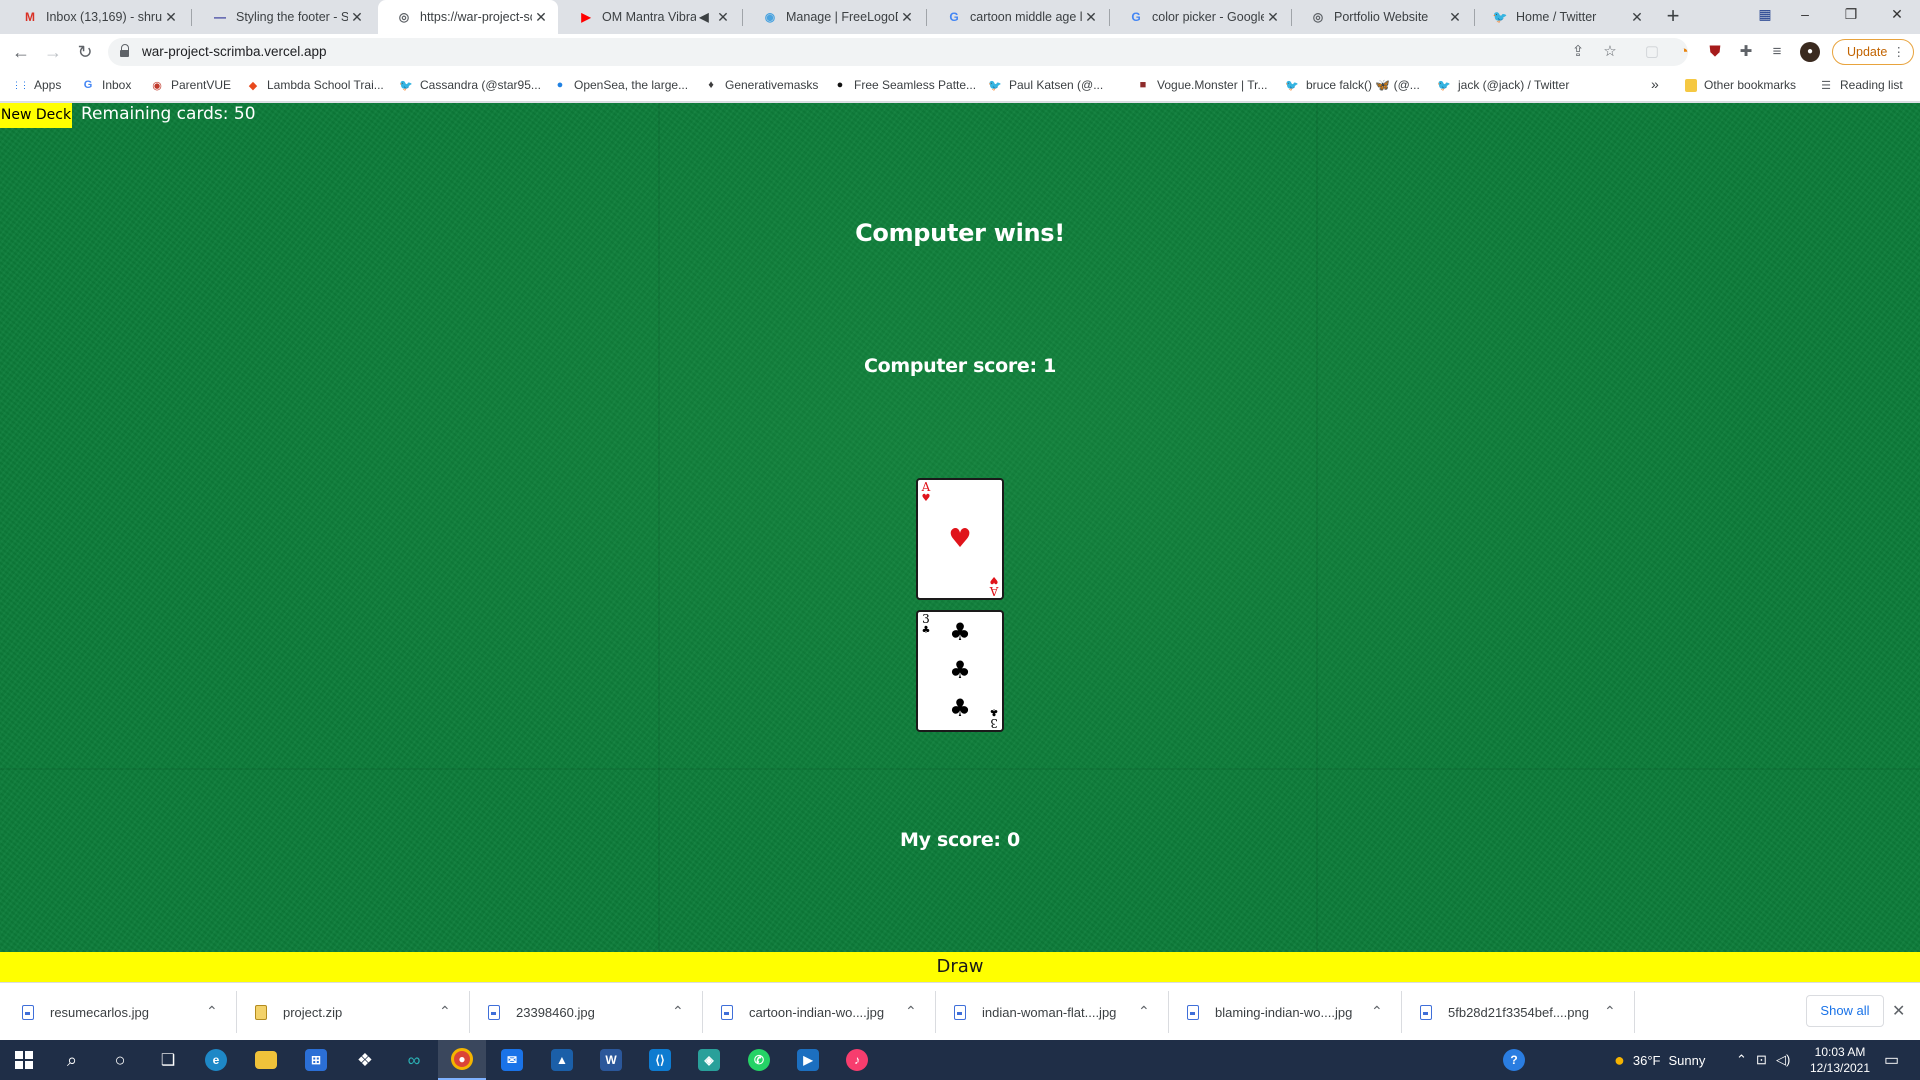 The height and width of the screenshot is (1080, 1920). I want to click on bookmark-inbox: G Inbox, so click(106, 85).